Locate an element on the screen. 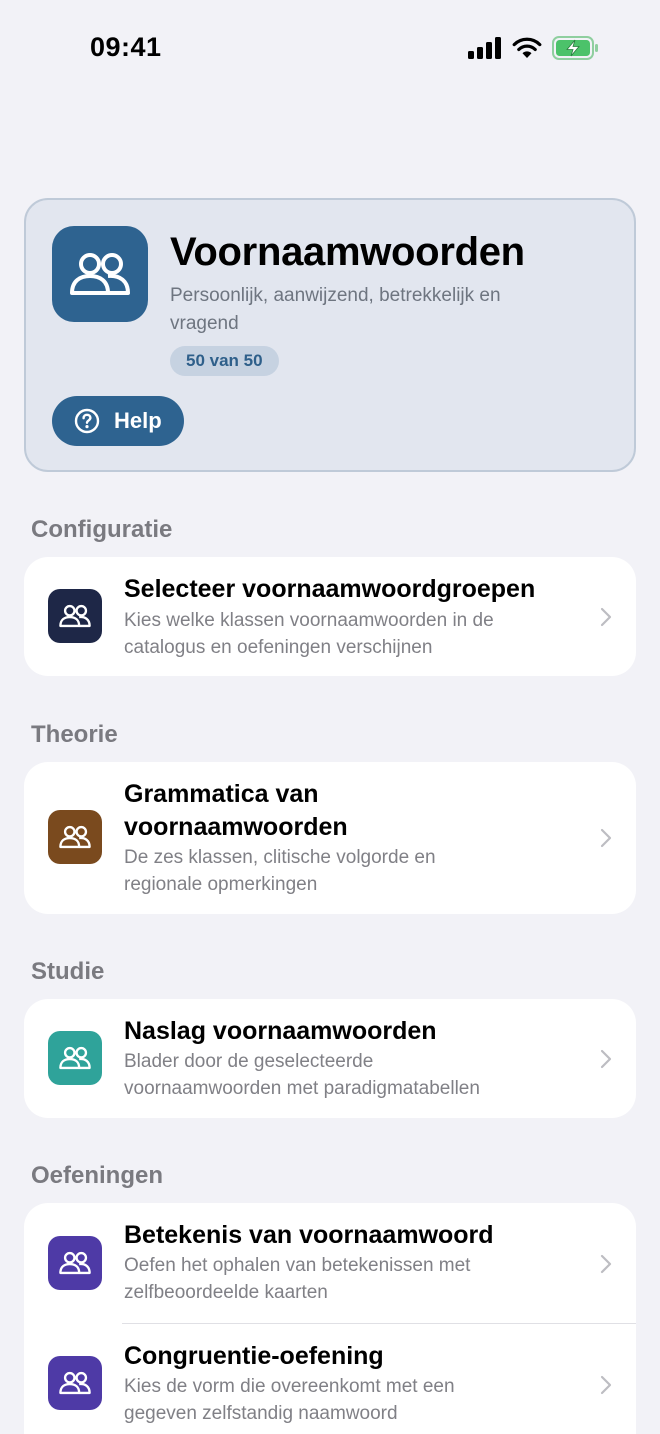 The height and width of the screenshot is (1434, 660). help-button-label: Help is located at coordinates (138, 420).